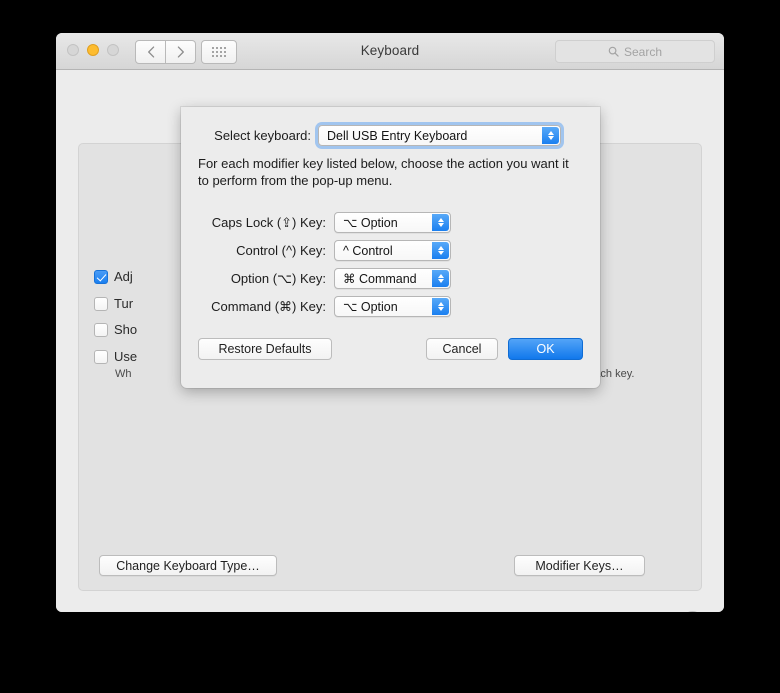 The image size is (780, 693). I want to click on control-dropdown: ^ Control, so click(392, 250).